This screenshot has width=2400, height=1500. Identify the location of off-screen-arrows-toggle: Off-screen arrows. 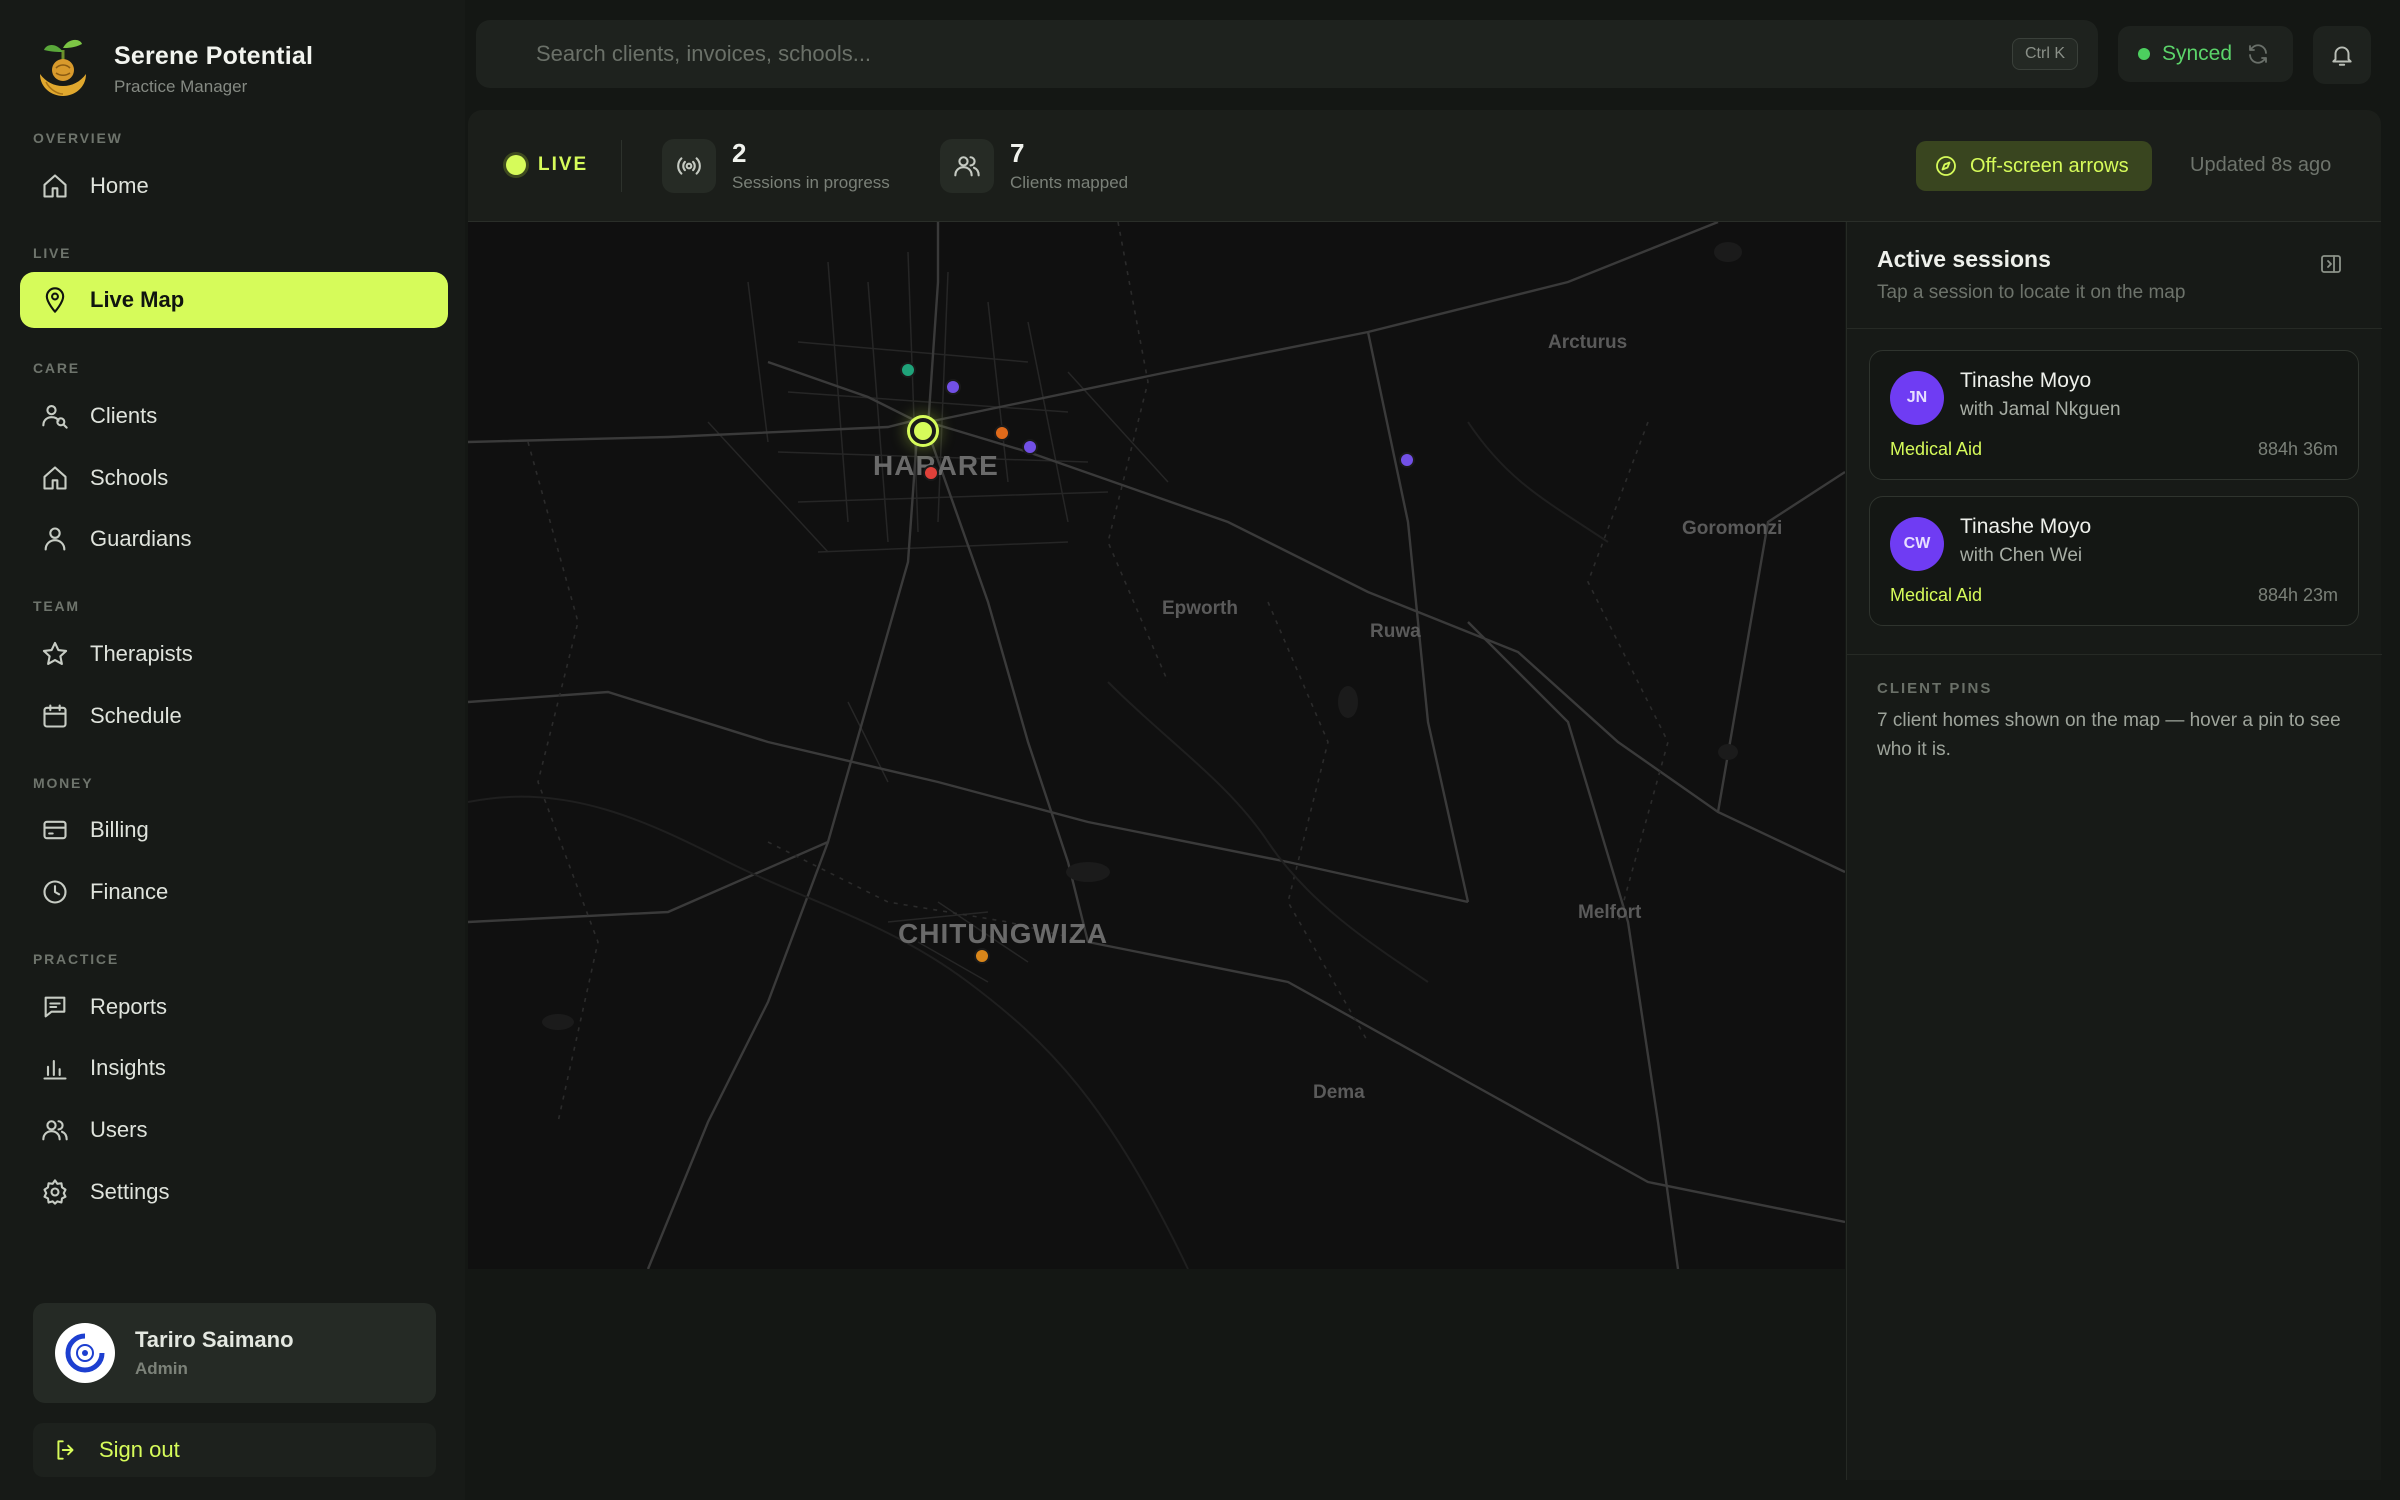
(2034, 166).